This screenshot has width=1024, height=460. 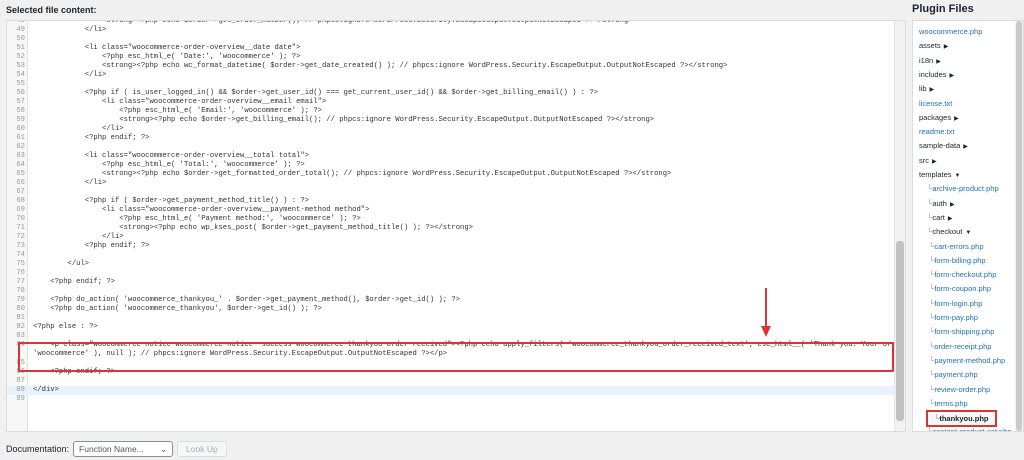 I want to click on file-label: payment.php, so click(x=956, y=375).